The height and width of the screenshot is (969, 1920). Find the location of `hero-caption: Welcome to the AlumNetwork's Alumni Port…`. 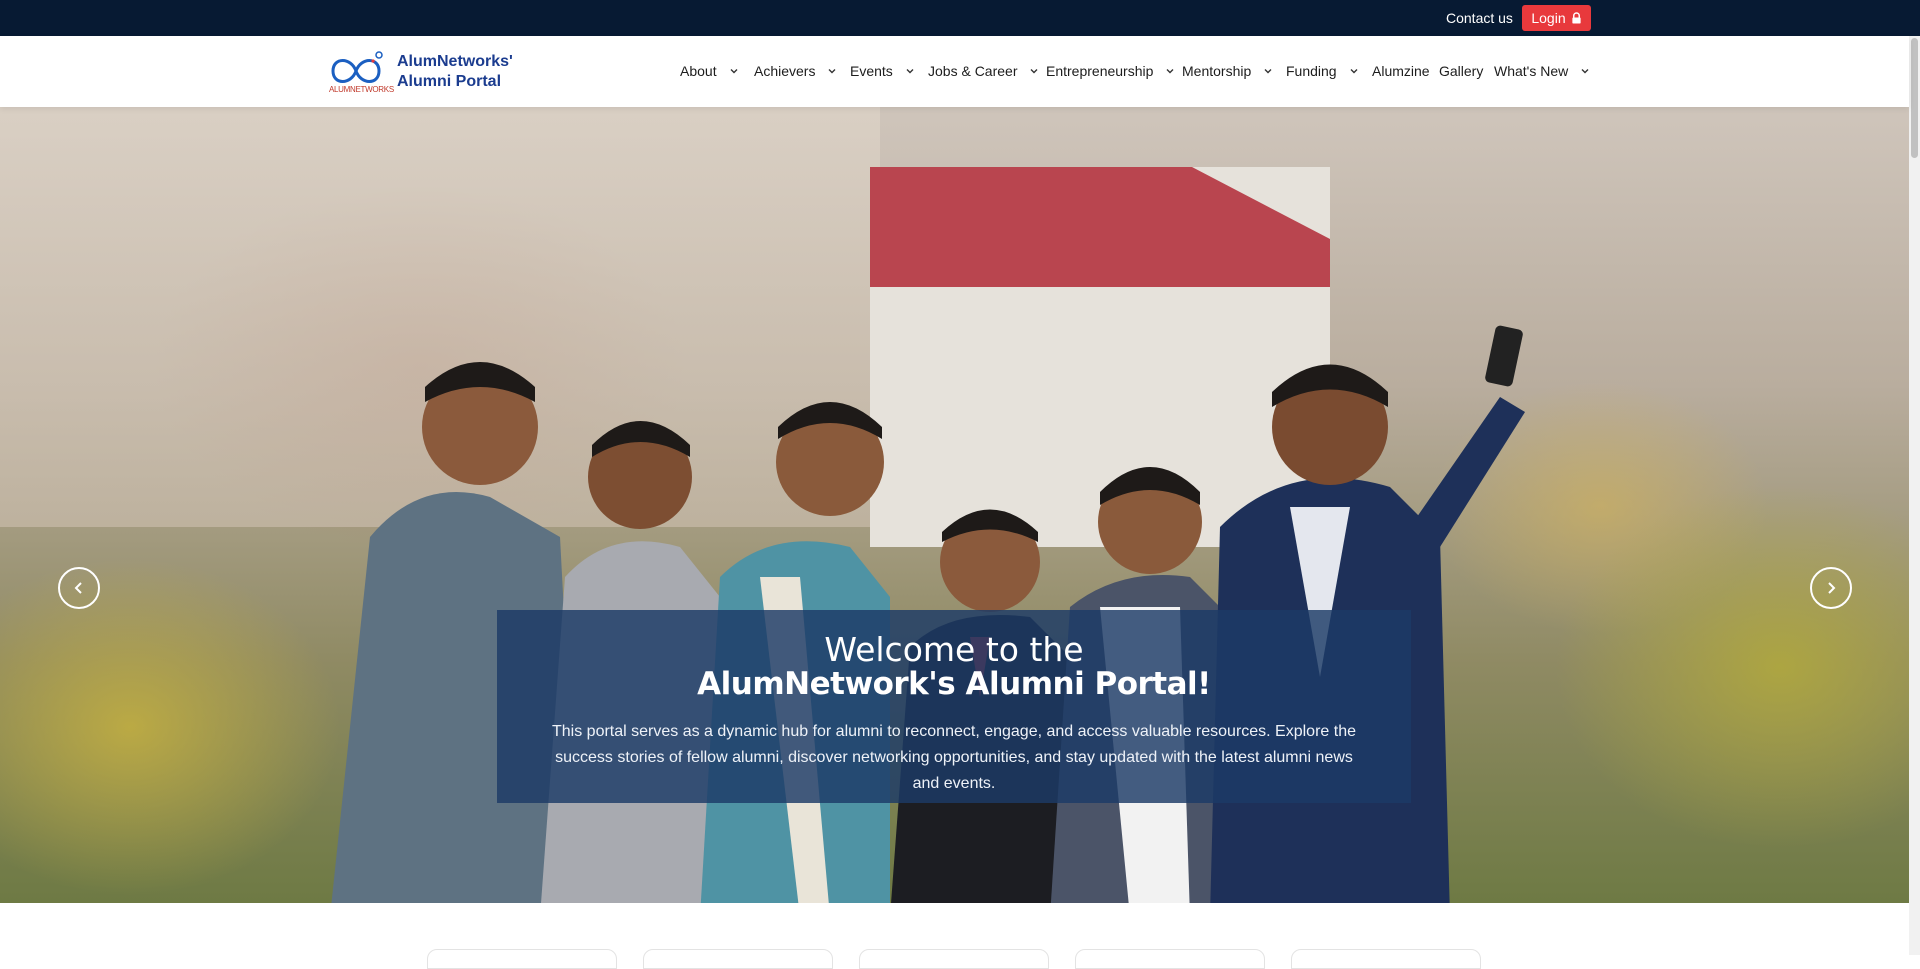

hero-caption: Welcome to the AlumNetwork's Alumni Port… is located at coordinates (954, 706).